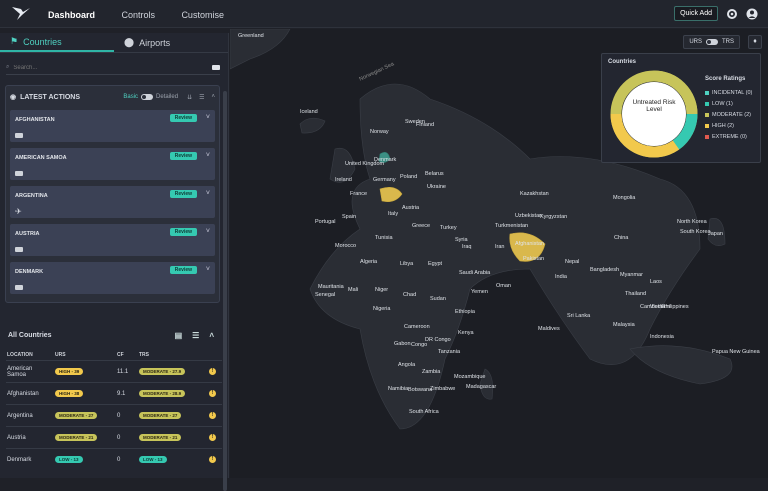 Image resolution: width=768 pixels, height=491 pixels. Describe the element at coordinates (752, 14) in the screenshot. I see `user-avatar-icon` at that location.